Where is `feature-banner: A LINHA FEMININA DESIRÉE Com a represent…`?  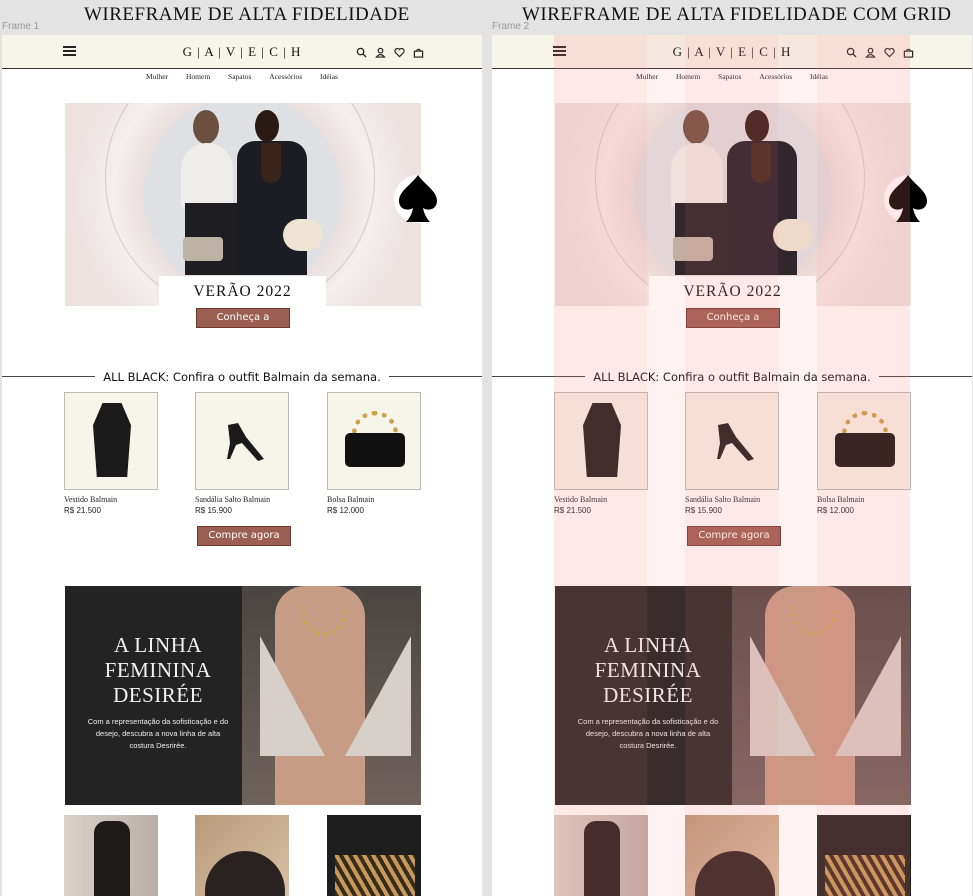 feature-banner: A LINHA FEMININA DESIRÉE Com a represent… is located at coordinates (733, 695).